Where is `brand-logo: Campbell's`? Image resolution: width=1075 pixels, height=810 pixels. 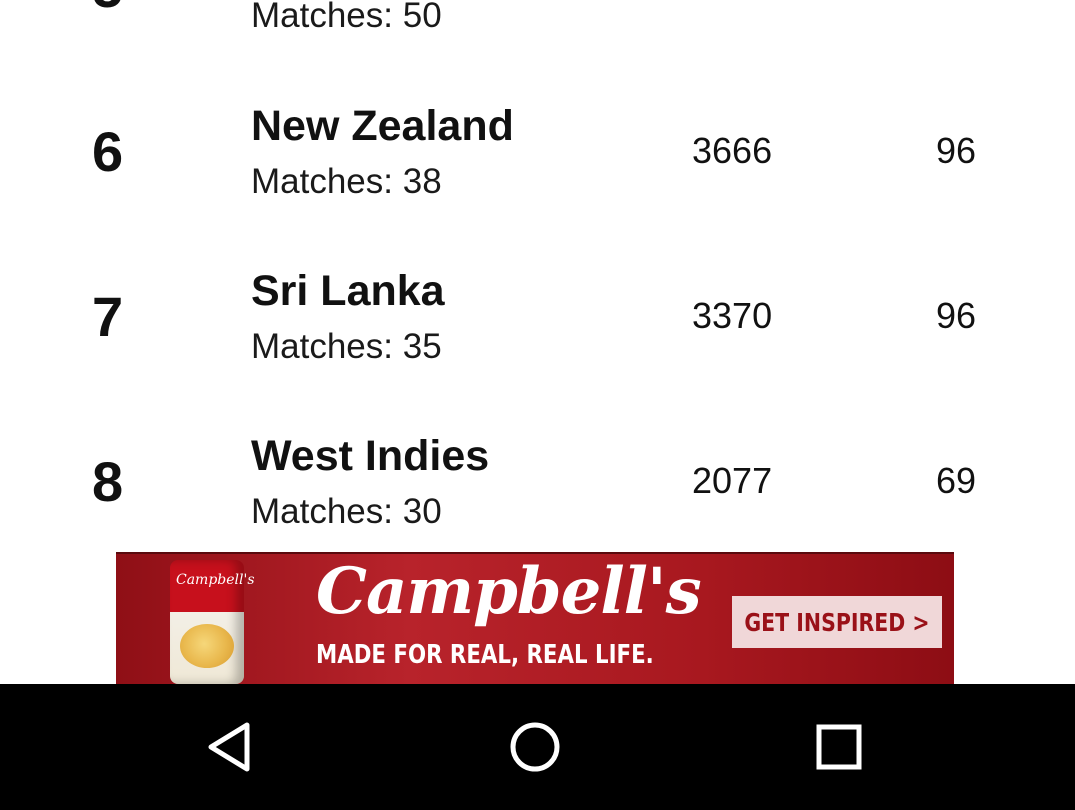 brand-logo: Campbell's is located at coordinates (509, 591).